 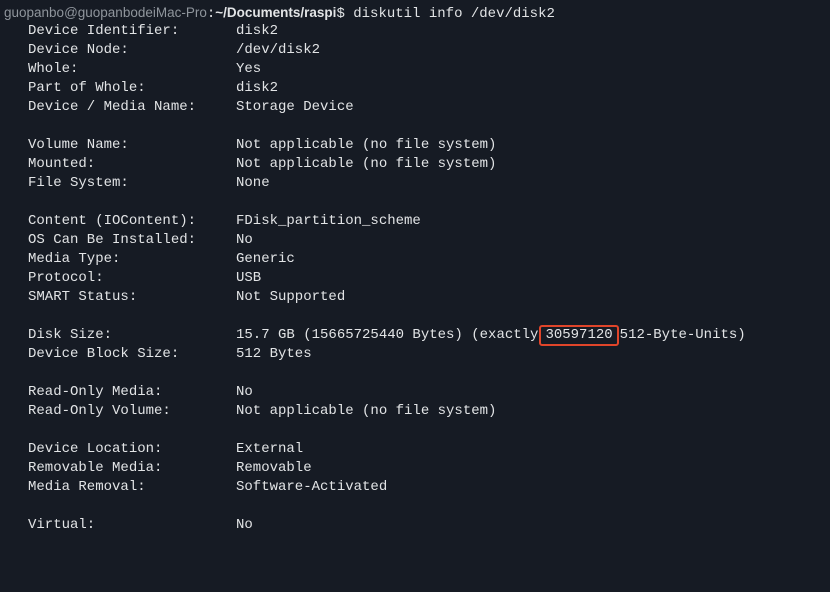 I want to click on info-row-part-of-whole: Part of Whole: disk2, so click(x=139, y=88).